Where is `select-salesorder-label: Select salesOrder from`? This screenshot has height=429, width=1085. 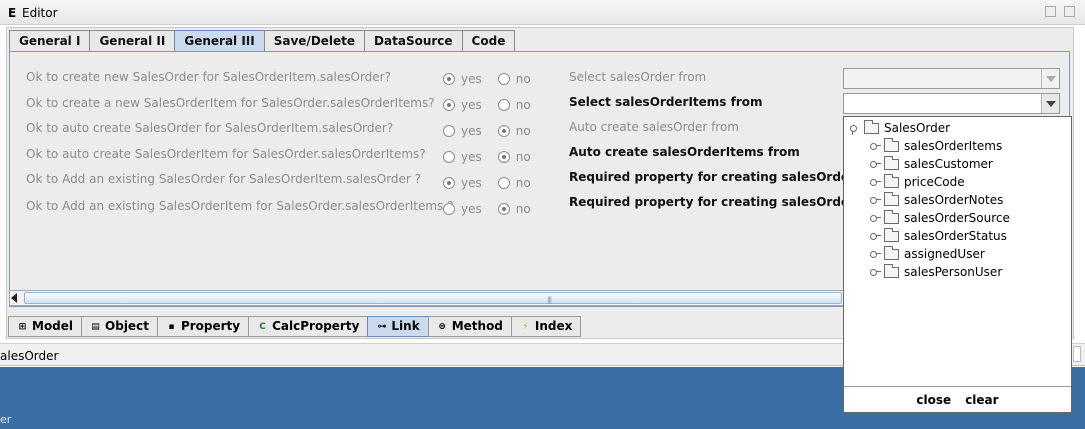 select-salesorder-label: Select salesOrder from is located at coordinates (638, 77).